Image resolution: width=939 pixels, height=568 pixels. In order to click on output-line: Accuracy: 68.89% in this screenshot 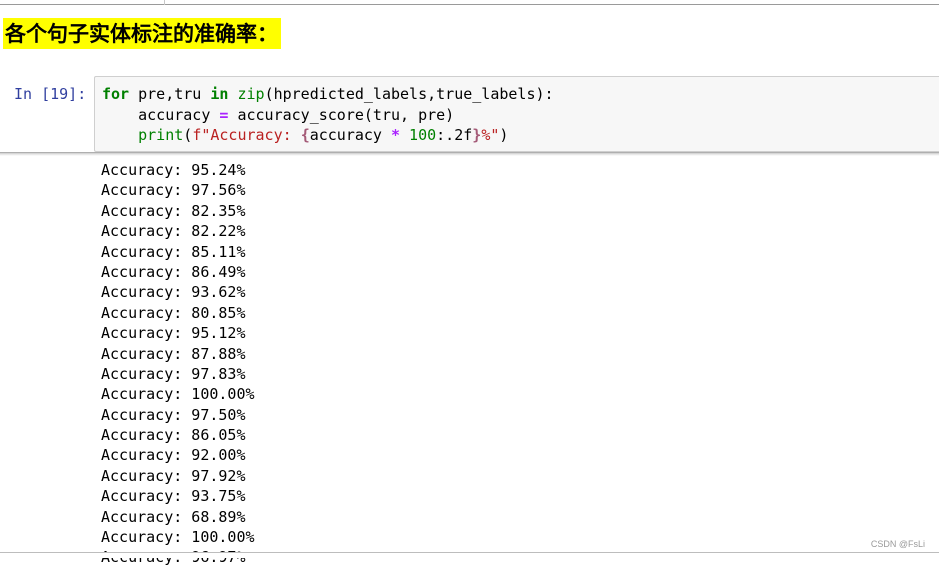, I will do `click(173, 516)`.